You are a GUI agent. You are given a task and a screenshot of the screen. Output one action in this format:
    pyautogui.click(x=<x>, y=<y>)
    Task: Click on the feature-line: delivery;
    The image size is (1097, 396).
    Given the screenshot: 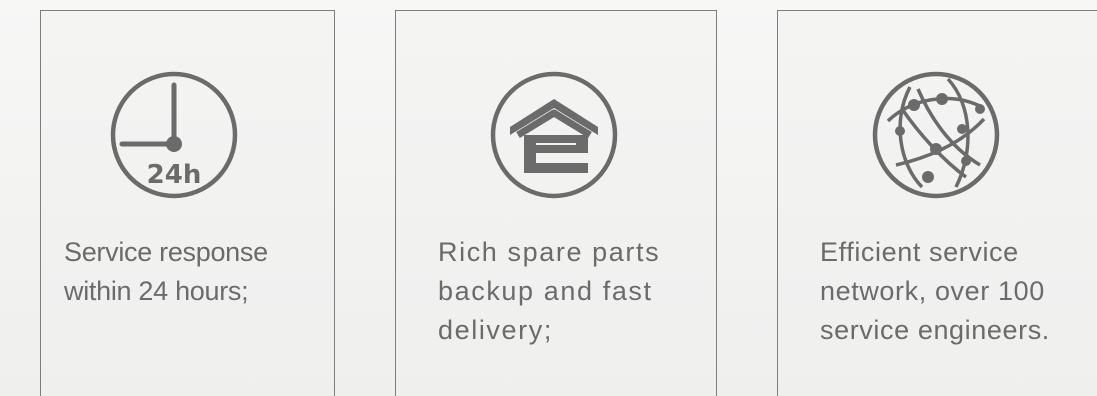 What is the action you would take?
    pyautogui.click(x=495, y=330)
    